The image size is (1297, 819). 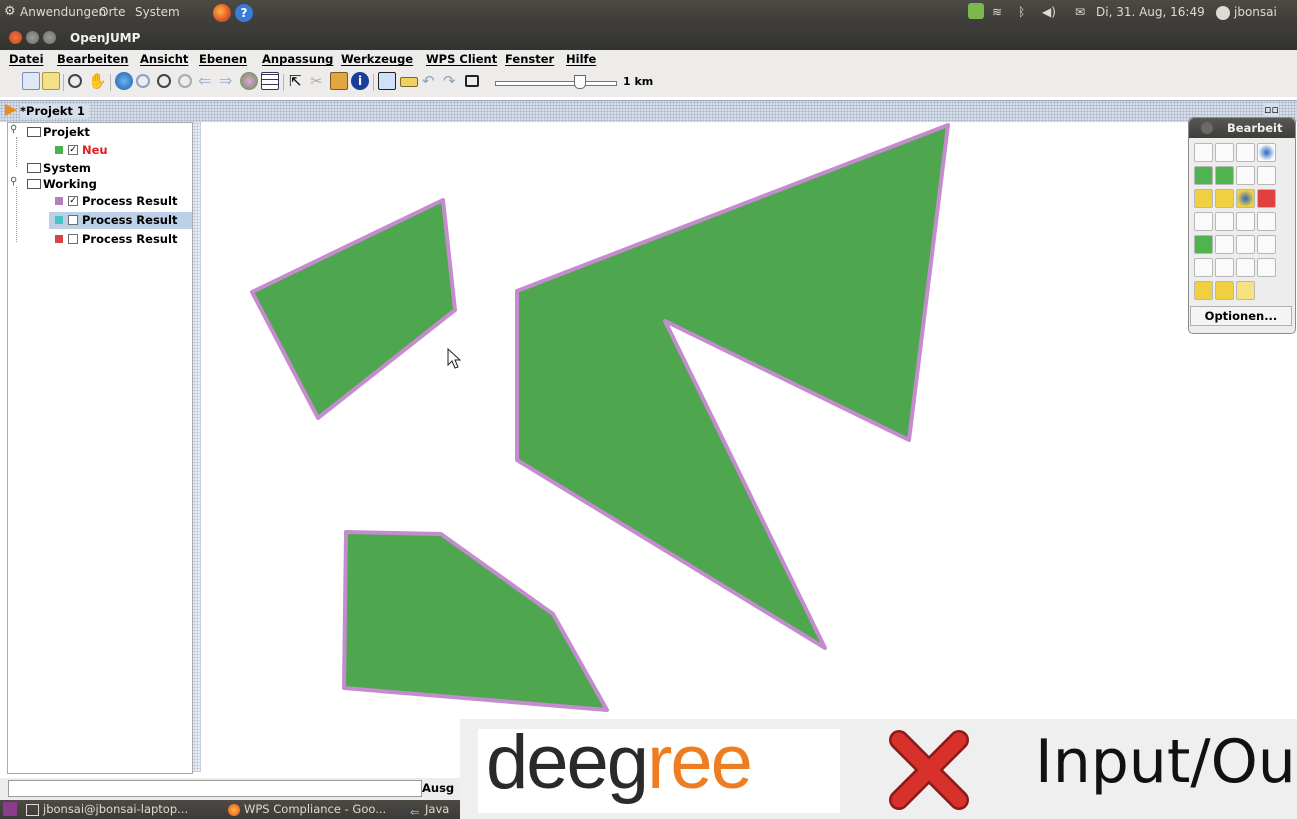 I want to click on draw-circle-icon, so click(x=1266, y=244).